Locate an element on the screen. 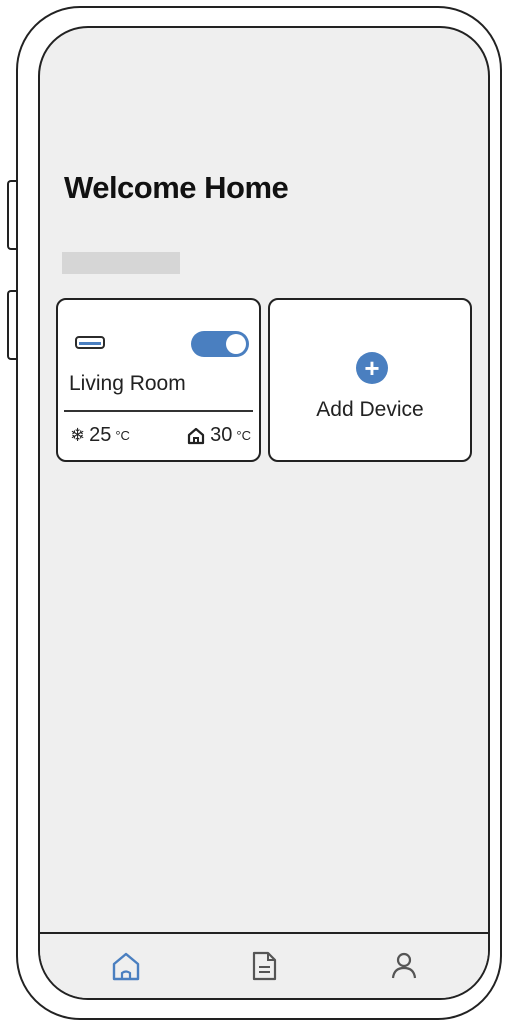 This screenshot has height=1026, width=507. indoor-temp-unit: °C is located at coordinates (243, 435).